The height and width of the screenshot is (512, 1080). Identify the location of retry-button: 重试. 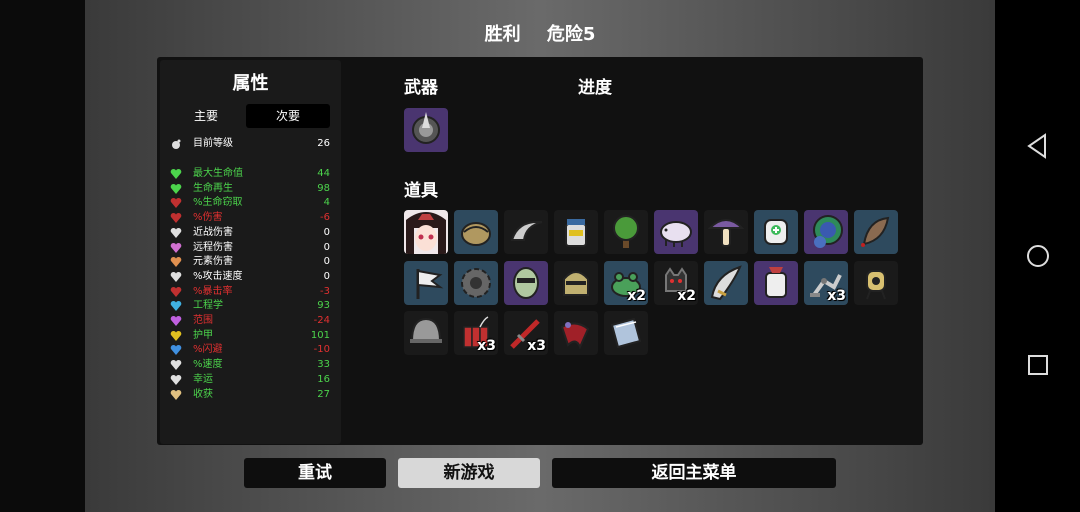
(315, 473).